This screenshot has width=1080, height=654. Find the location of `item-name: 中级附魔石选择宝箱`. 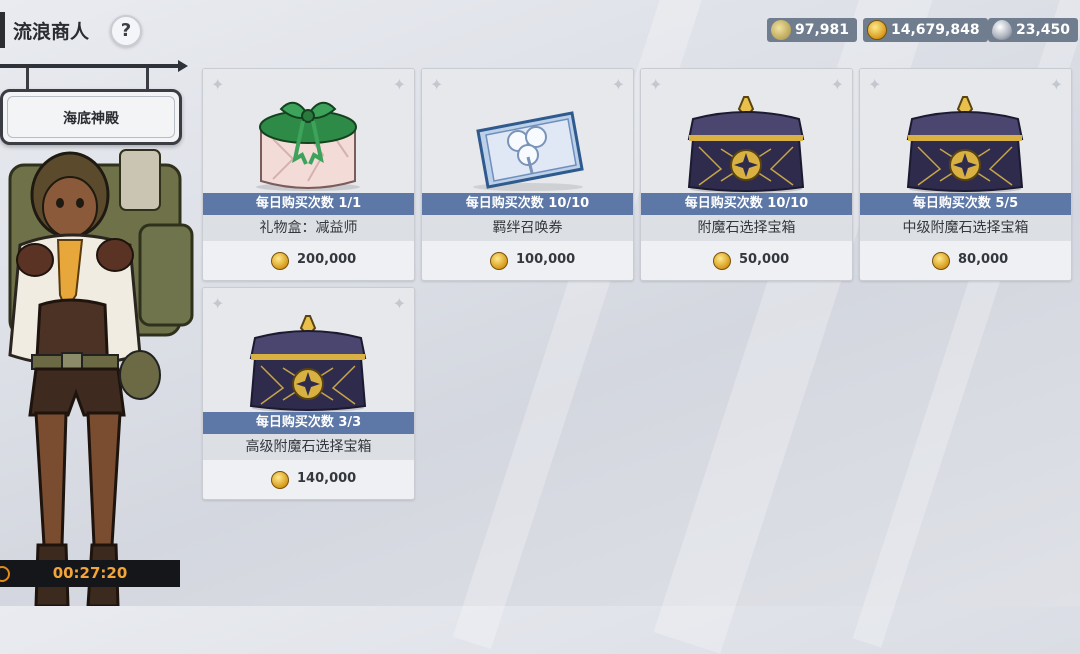

item-name: 中级附魔石选择宝箱 is located at coordinates (965, 228).